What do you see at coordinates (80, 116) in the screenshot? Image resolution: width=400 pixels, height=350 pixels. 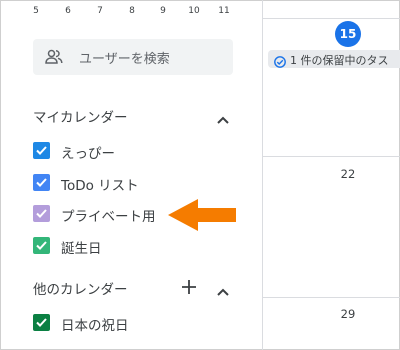 I see `my-calendars-title: マイカレンダー` at bounding box center [80, 116].